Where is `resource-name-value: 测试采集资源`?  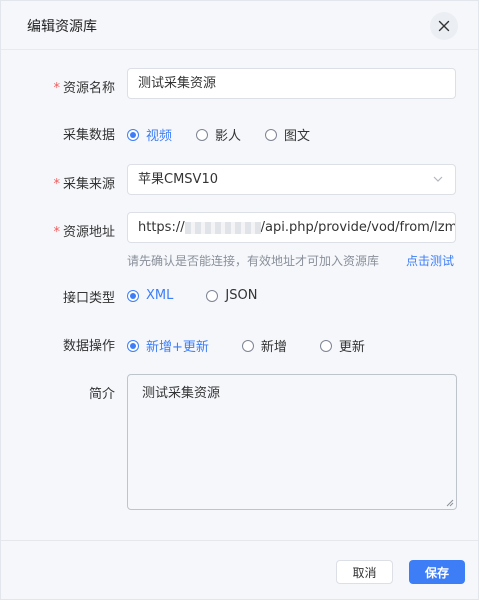
resource-name-value: 测试采集资源 is located at coordinates (177, 83).